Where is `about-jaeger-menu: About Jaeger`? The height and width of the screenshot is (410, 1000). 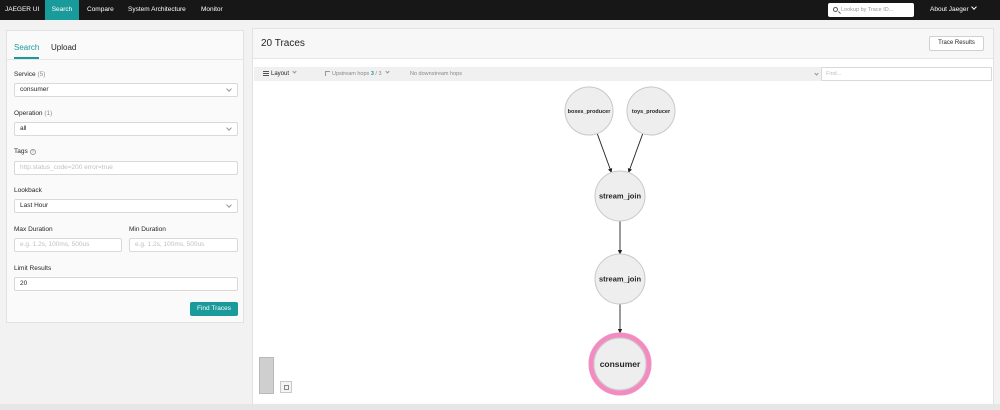
about-jaeger-menu: About Jaeger is located at coordinates (953, 10).